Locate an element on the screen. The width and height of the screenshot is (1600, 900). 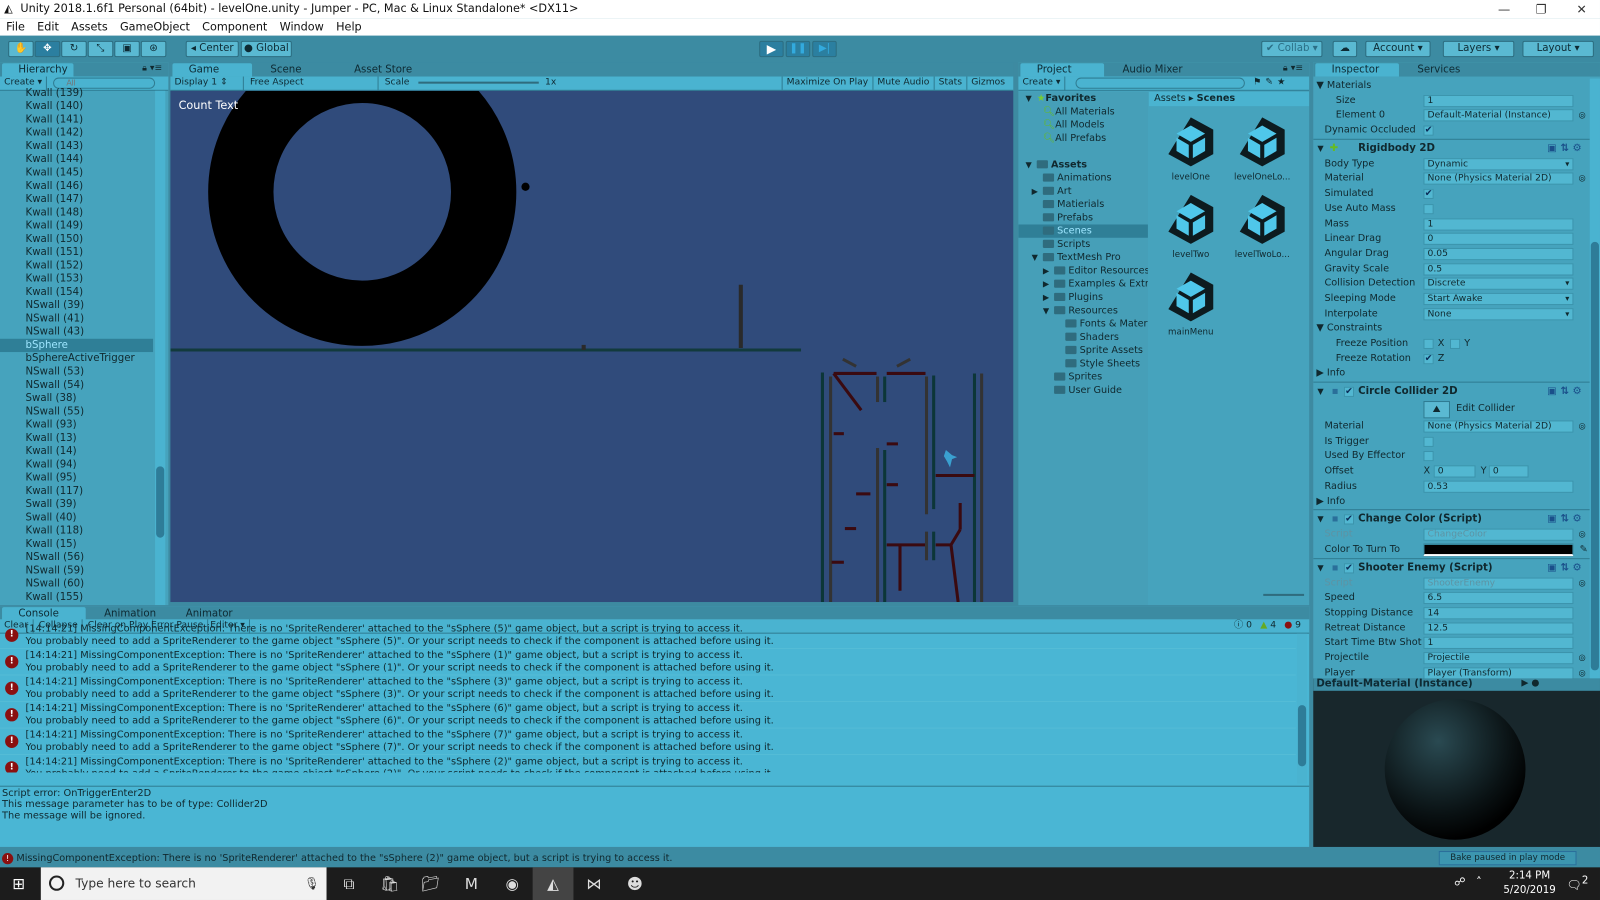
notifications-icon: 🗨︎2 is located at coordinates (1577, 884).